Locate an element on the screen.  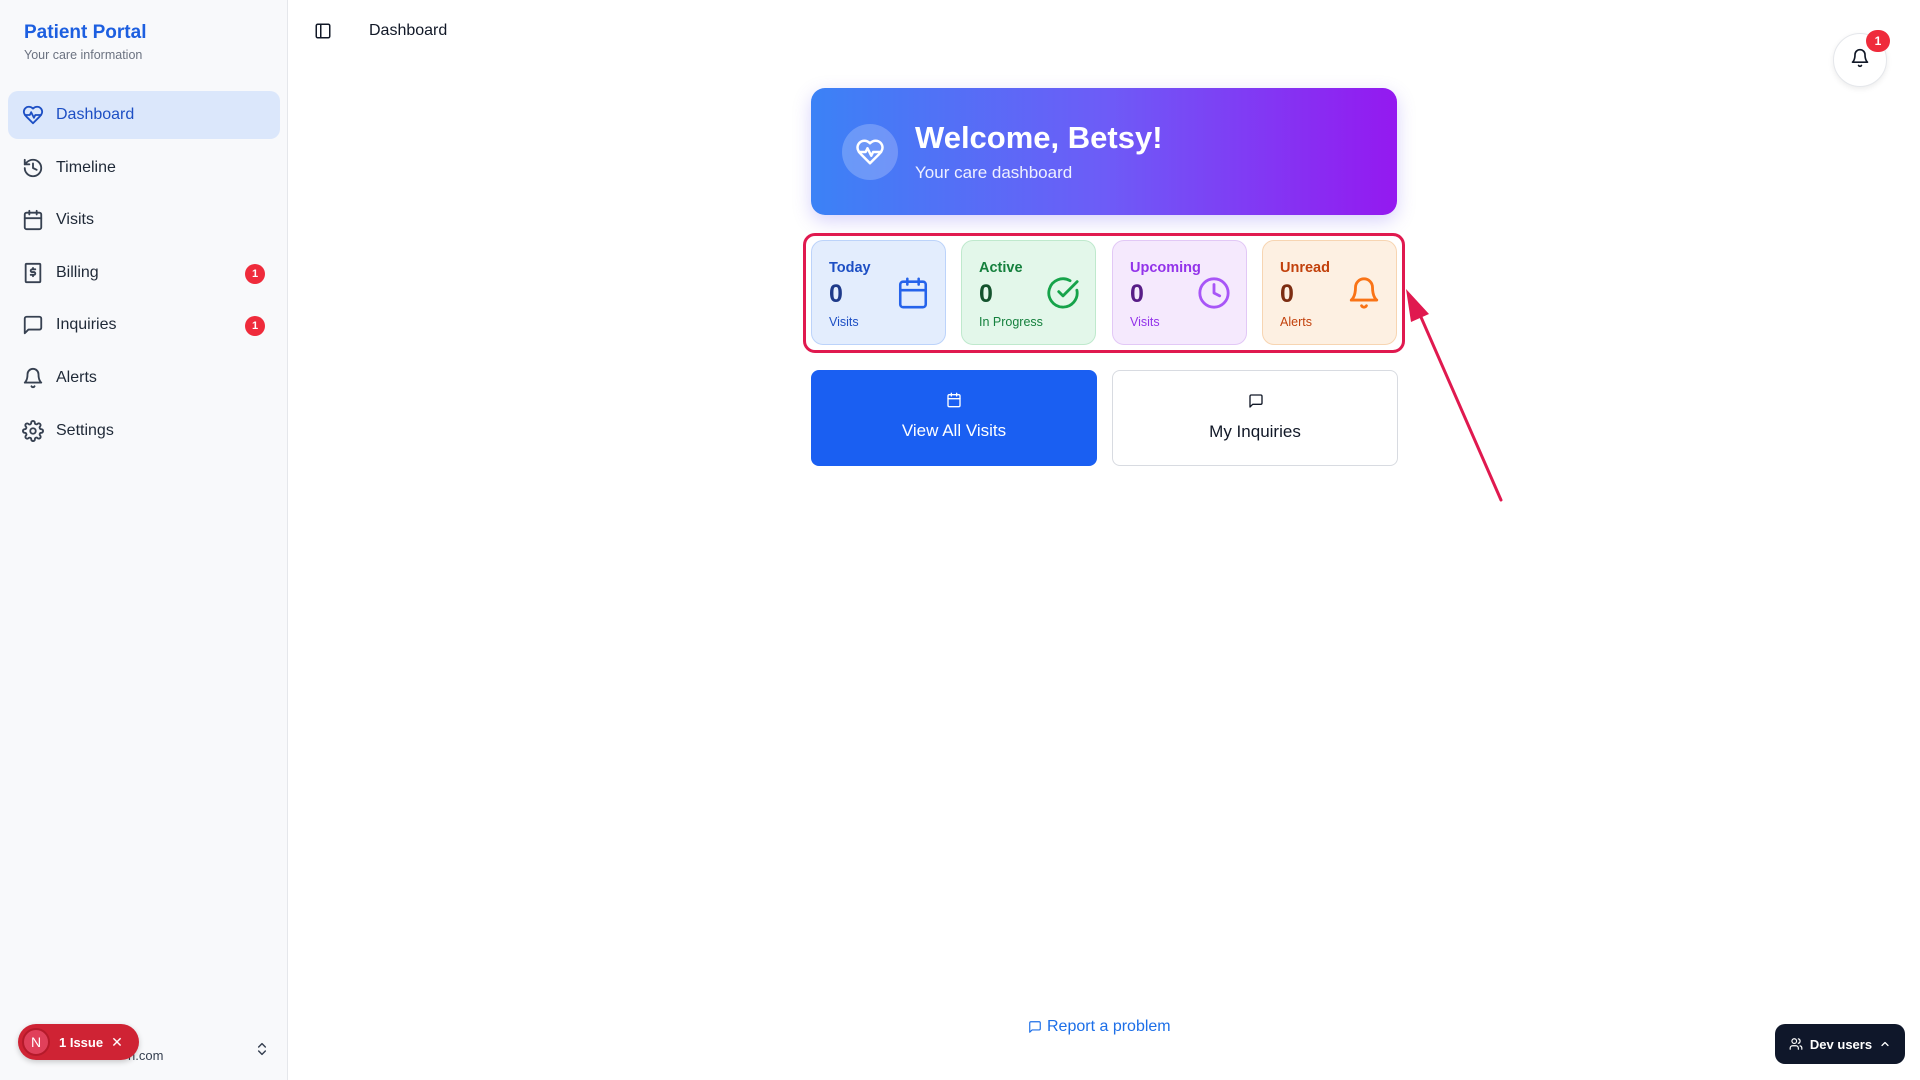
sidebar-item-label: Billing is located at coordinates (77, 272).